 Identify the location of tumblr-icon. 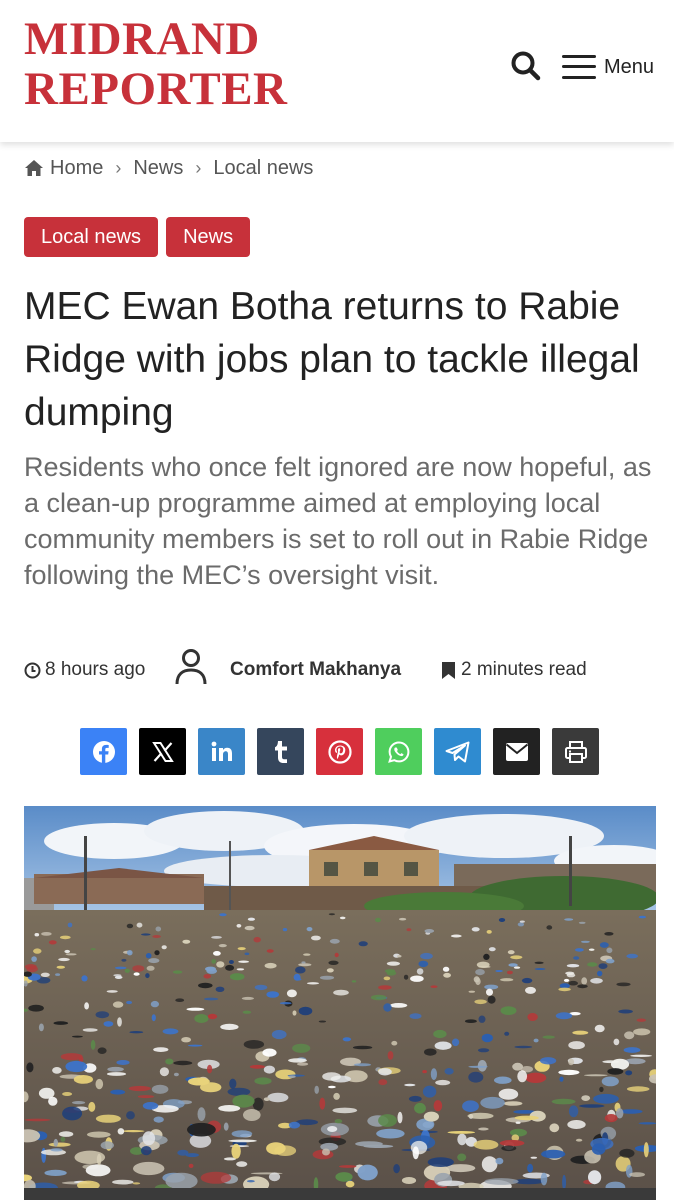
(280, 751).